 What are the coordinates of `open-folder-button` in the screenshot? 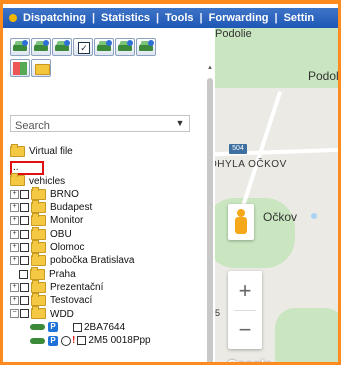 It's located at (41, 68).